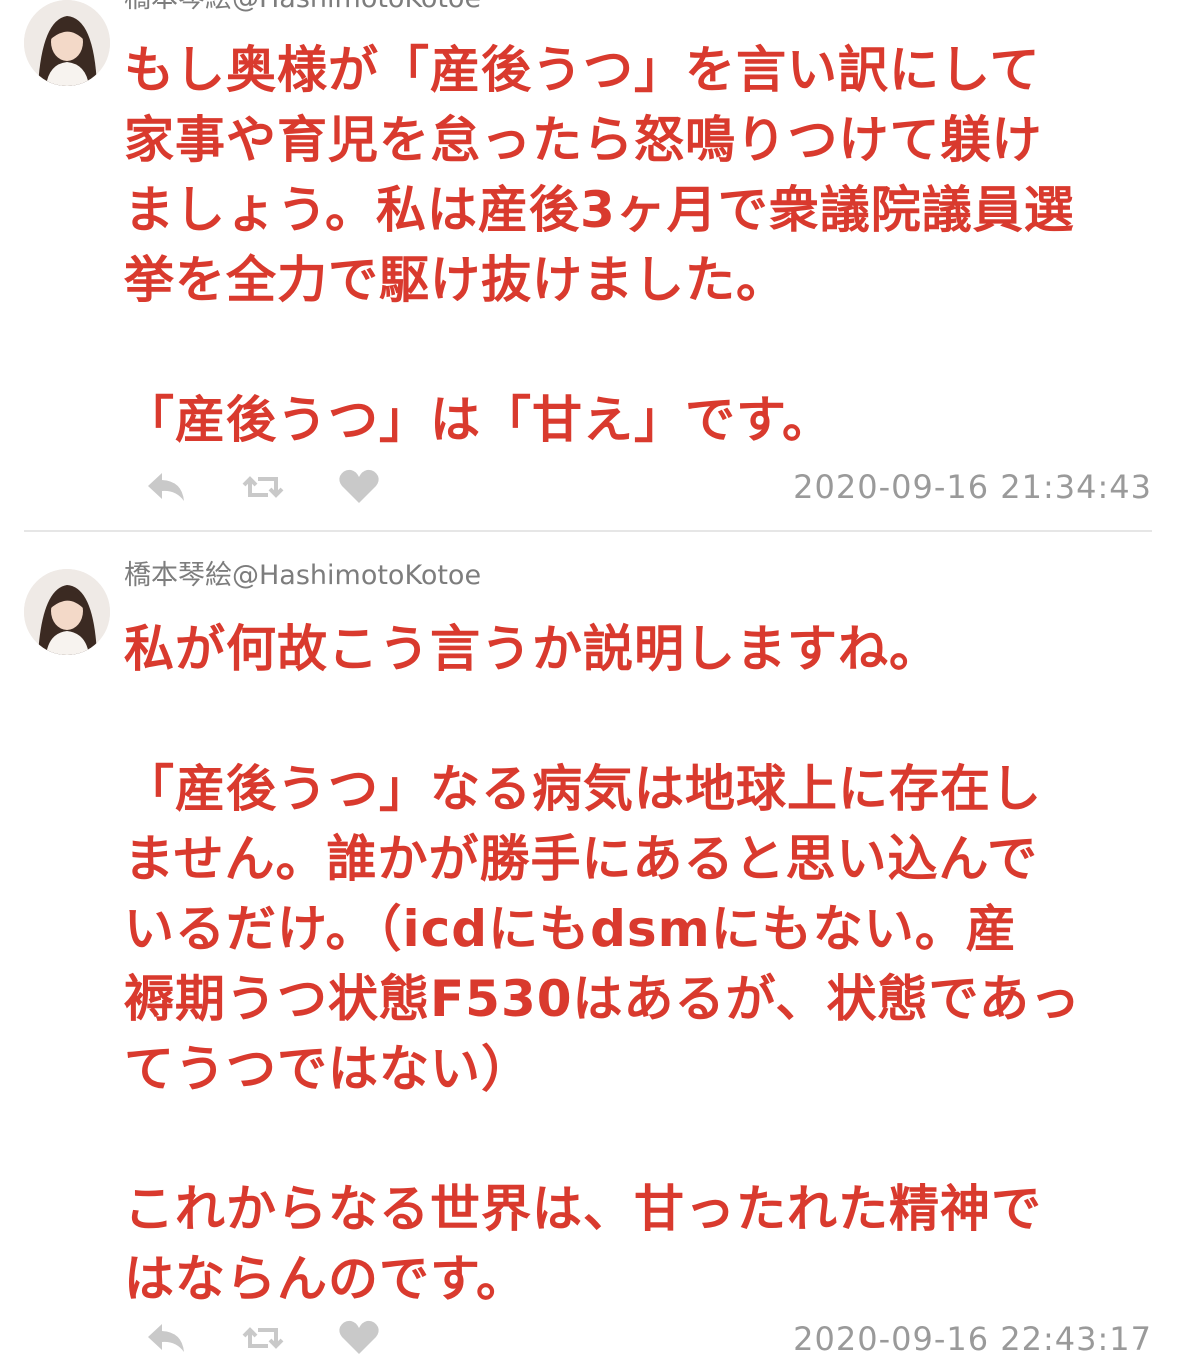 The height and width of the screenshot is (1367, 1178). I want to click on tweet-text-line: 私が何故こう言うか説明しますね。, so click(532, 649).